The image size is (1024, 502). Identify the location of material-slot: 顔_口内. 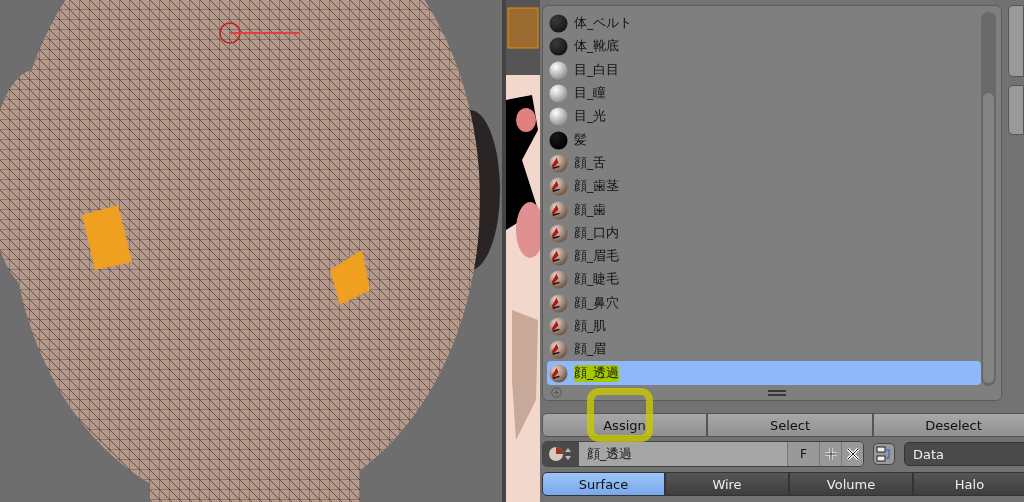
(764, 233).